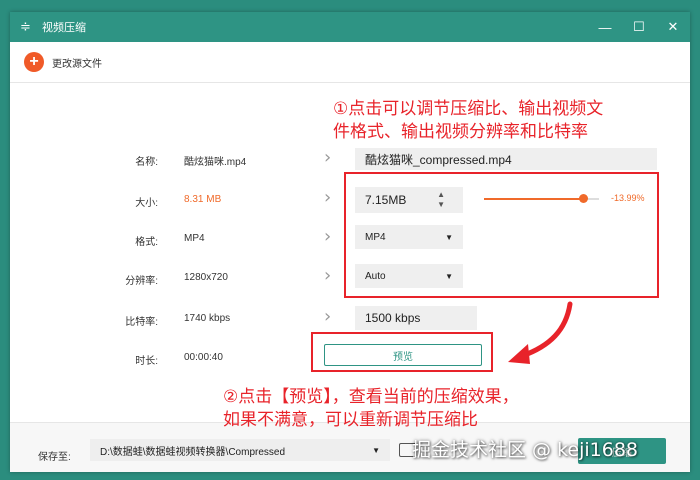 This screenshot has width=700, height=480. What do you see at coordinates (146, 162) in the screenshot?
I see `name-label: 名称:` at bounding box center [146, 162].